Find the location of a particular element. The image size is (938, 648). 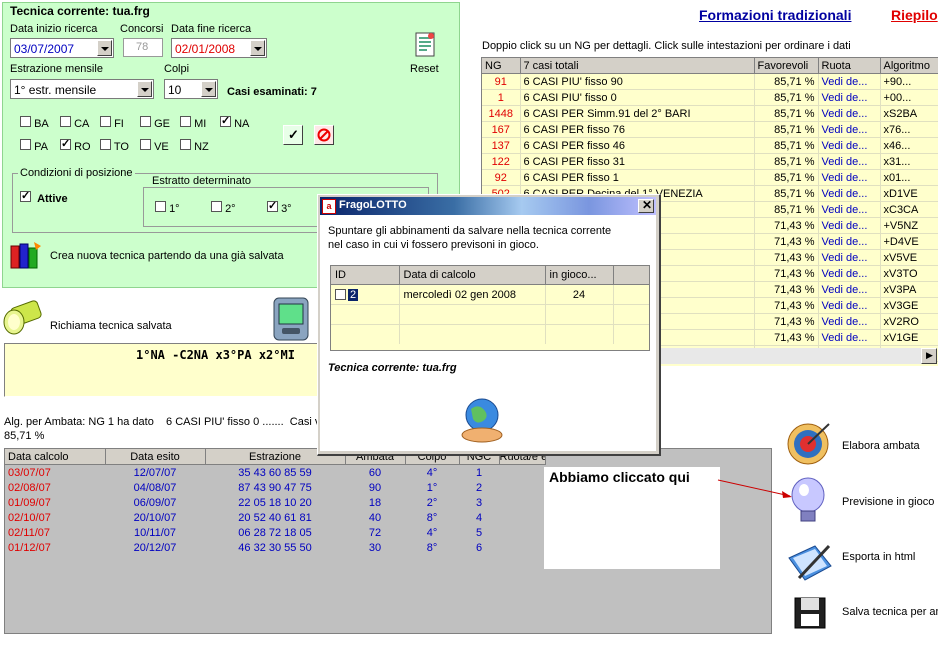

results-row: 02/11/07 10/11/07 06 28 72 18 05 72 4° 5 is located at coordinates (275, 532).